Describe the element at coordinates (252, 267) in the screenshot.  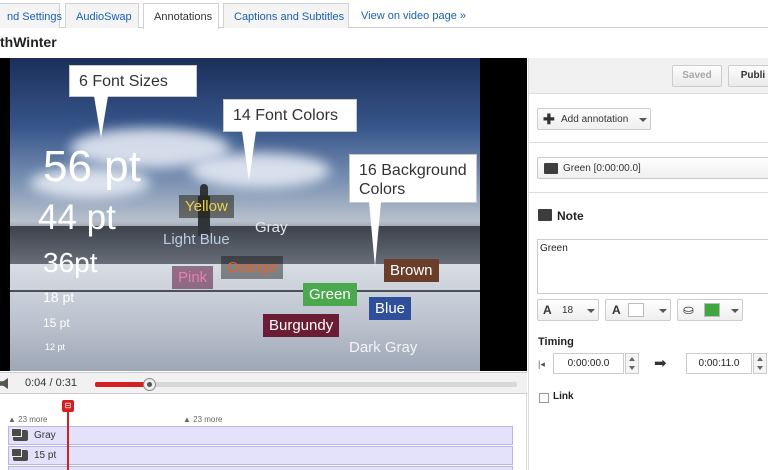
I see `label-orange: Orange` at that location.